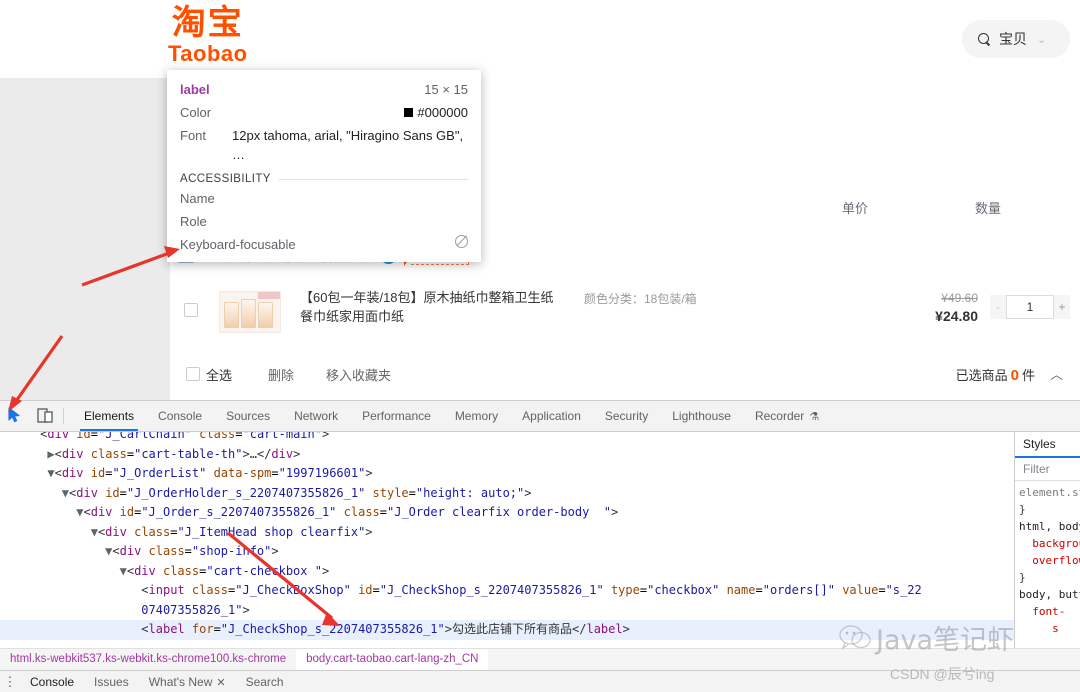  Describe the element at coordinates (324, 198) in the screenshot. I see `tooltip-name-row: Name` at that location.